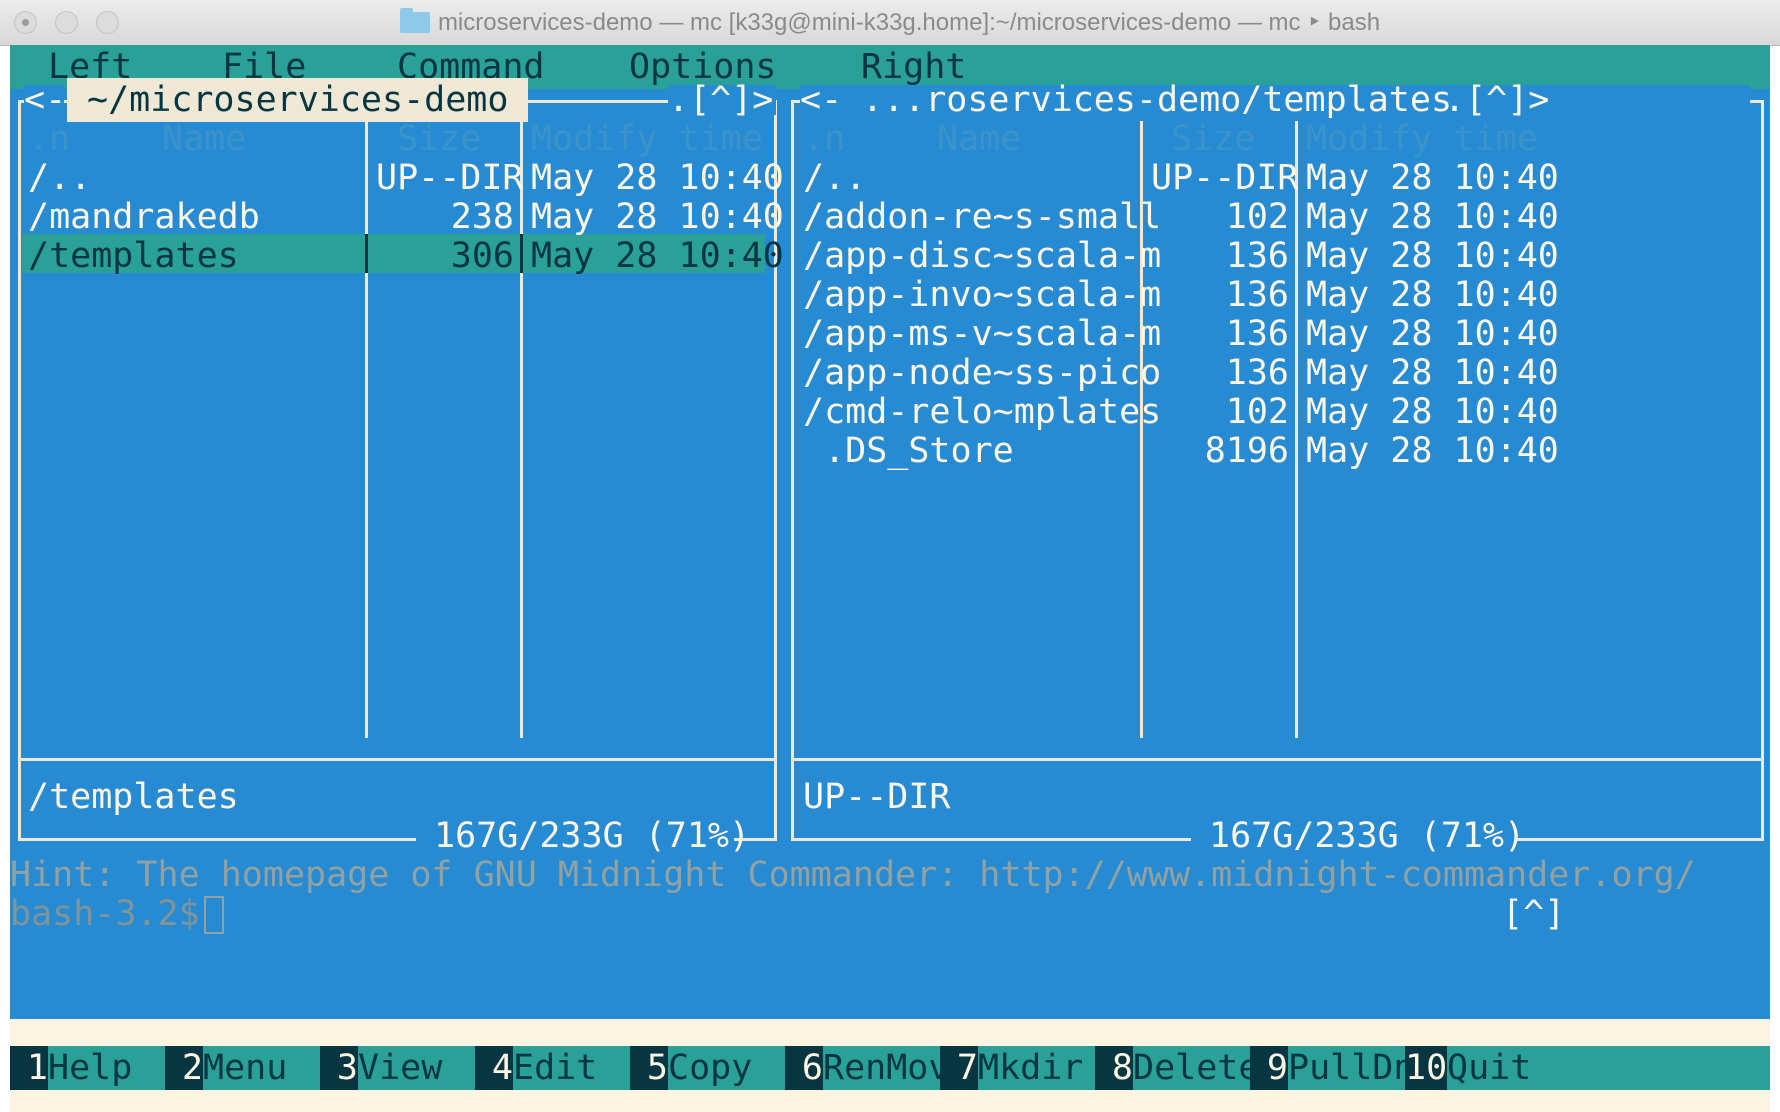 The height and width of the screenshot is (1112, 1780). I want to click on row-size: 306, so click(482, 256).